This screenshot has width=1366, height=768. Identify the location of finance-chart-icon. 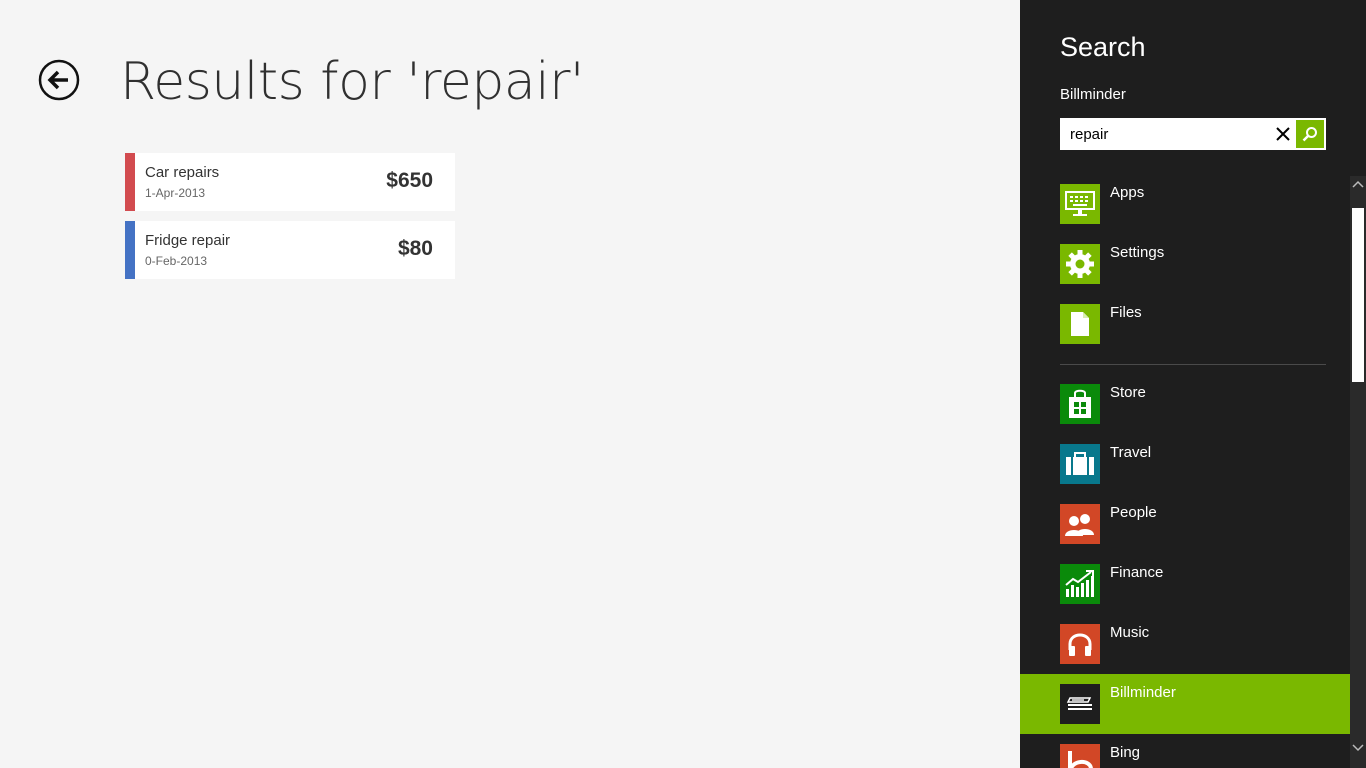
(1080, 584).